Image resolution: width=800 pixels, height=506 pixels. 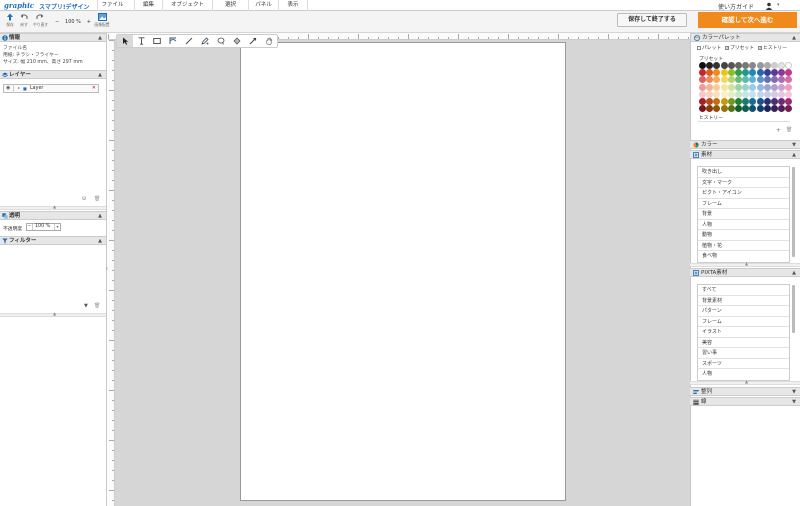 I want to click on chevron-down-icon: ▾, so click(x=778, y=5).